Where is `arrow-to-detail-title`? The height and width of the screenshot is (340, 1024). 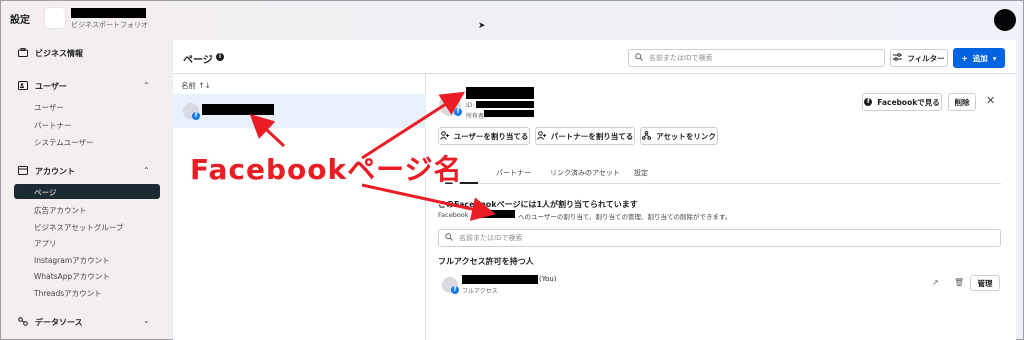 arrow-to-detail-title is located at coordinates (413, 125).